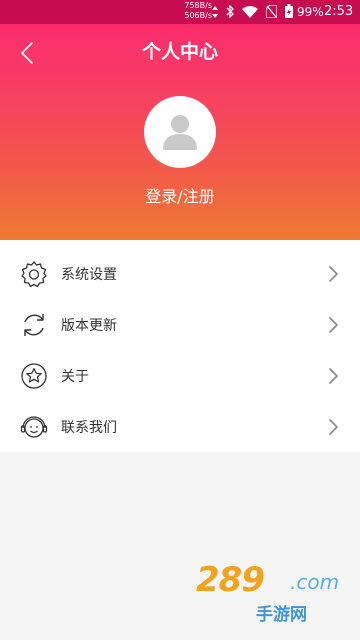 Image resolution: width=360 pixels, height=640 pixels. What do you see at coordinates (339, 11) in the screenshot?
I see `clock: 2:53` at bounding box center [339, 11].